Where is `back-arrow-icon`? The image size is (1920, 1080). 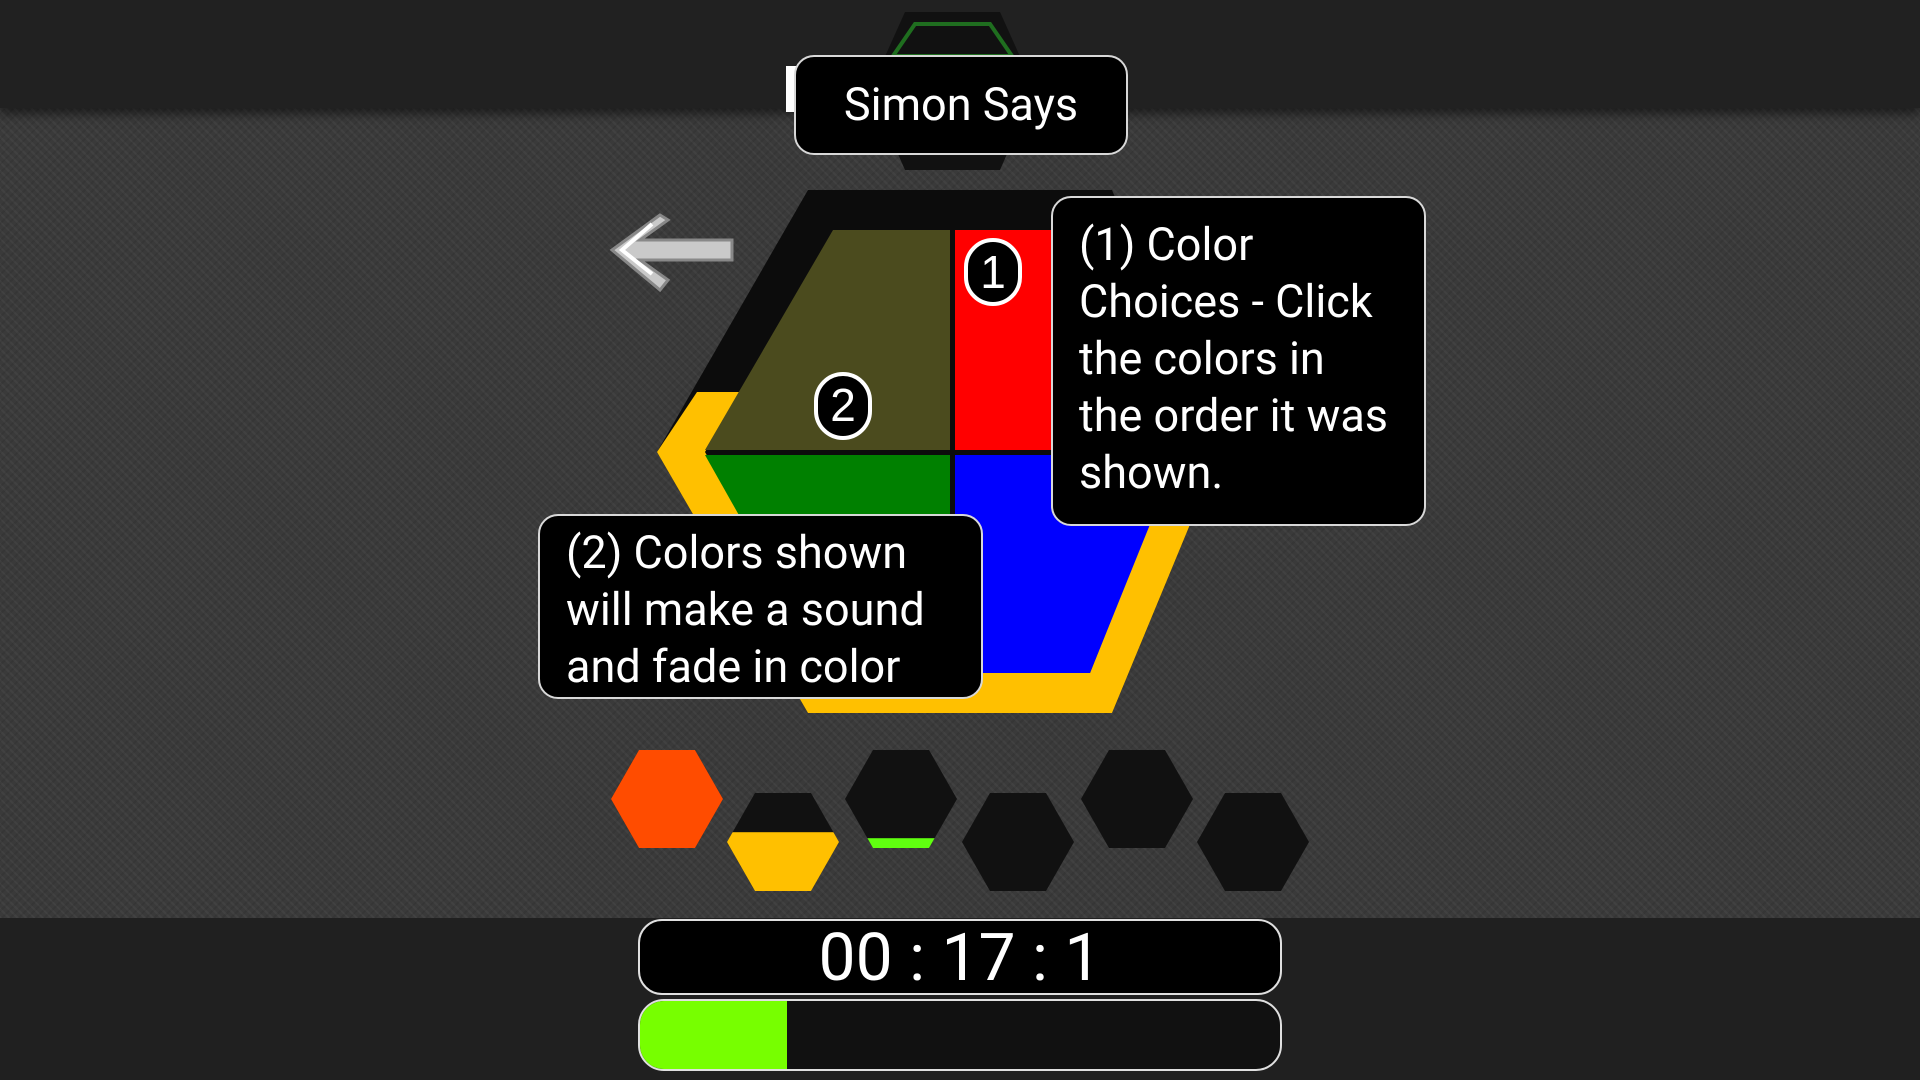
back-arrow-icon is located at coordinates (671, 253).